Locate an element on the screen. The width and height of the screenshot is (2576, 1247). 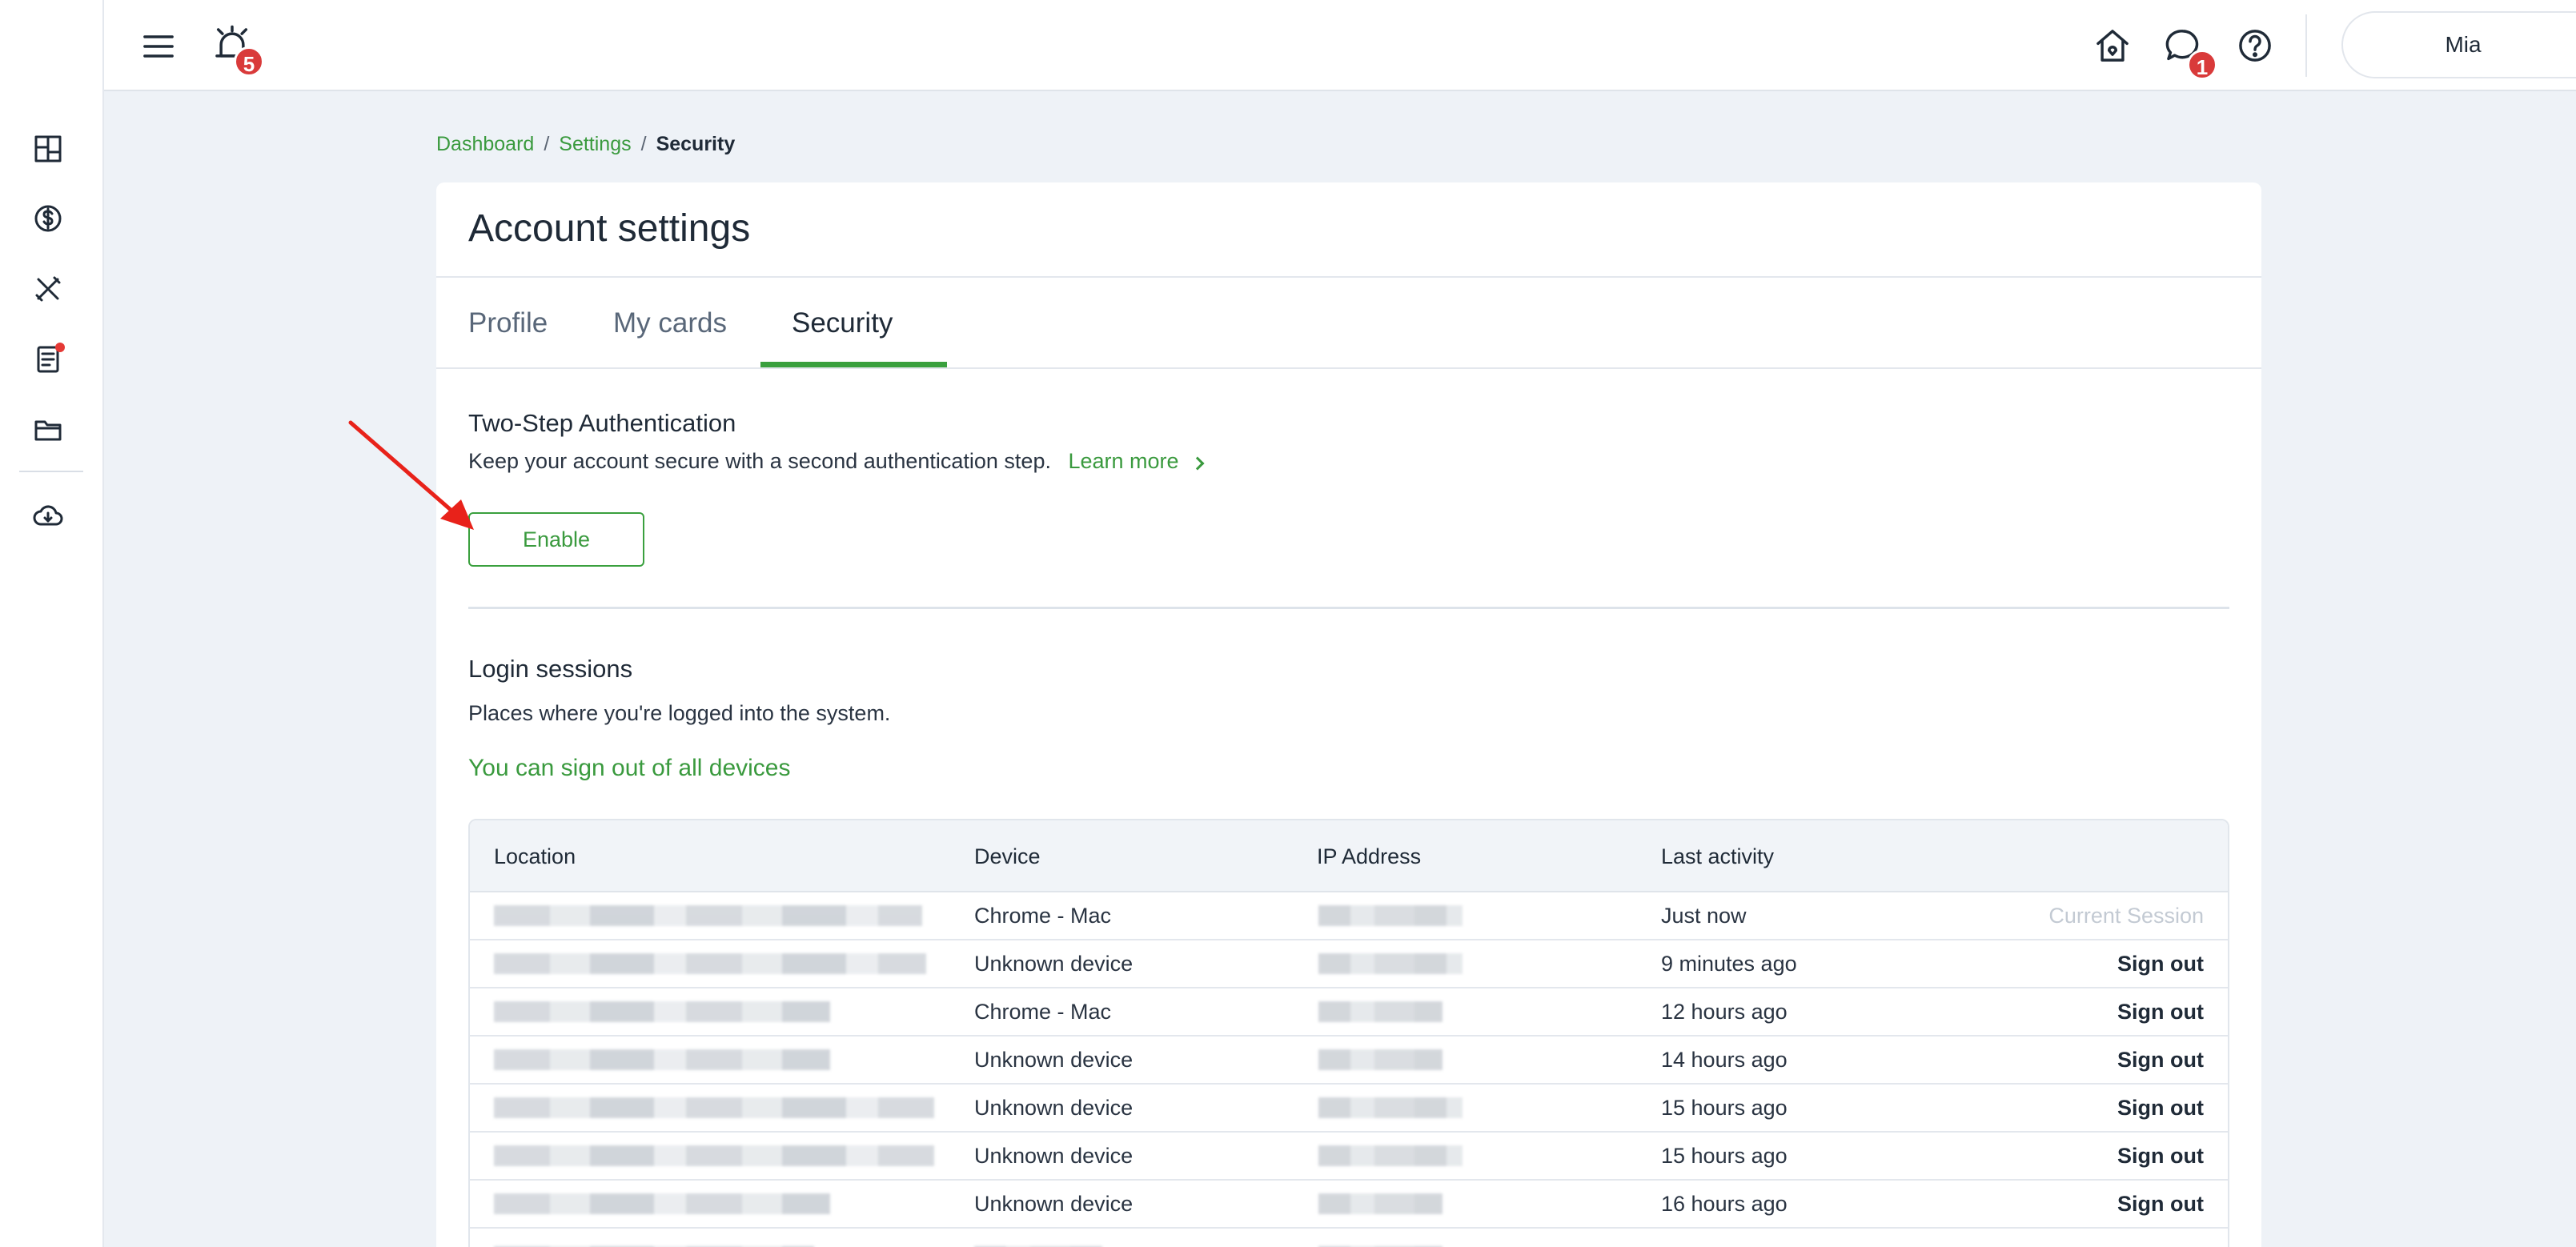
top-bar: 5 1 Mia is located at coordinates (1340, 45).